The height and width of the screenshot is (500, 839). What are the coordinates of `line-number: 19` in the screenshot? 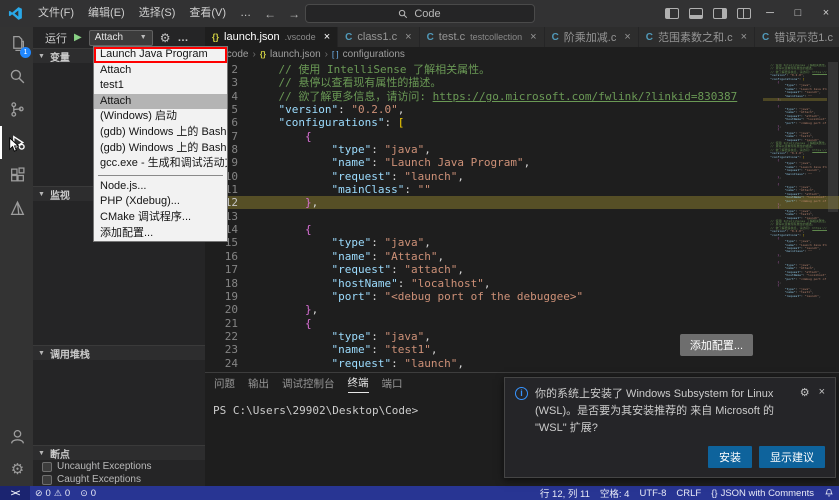 It's located at (225, 296).